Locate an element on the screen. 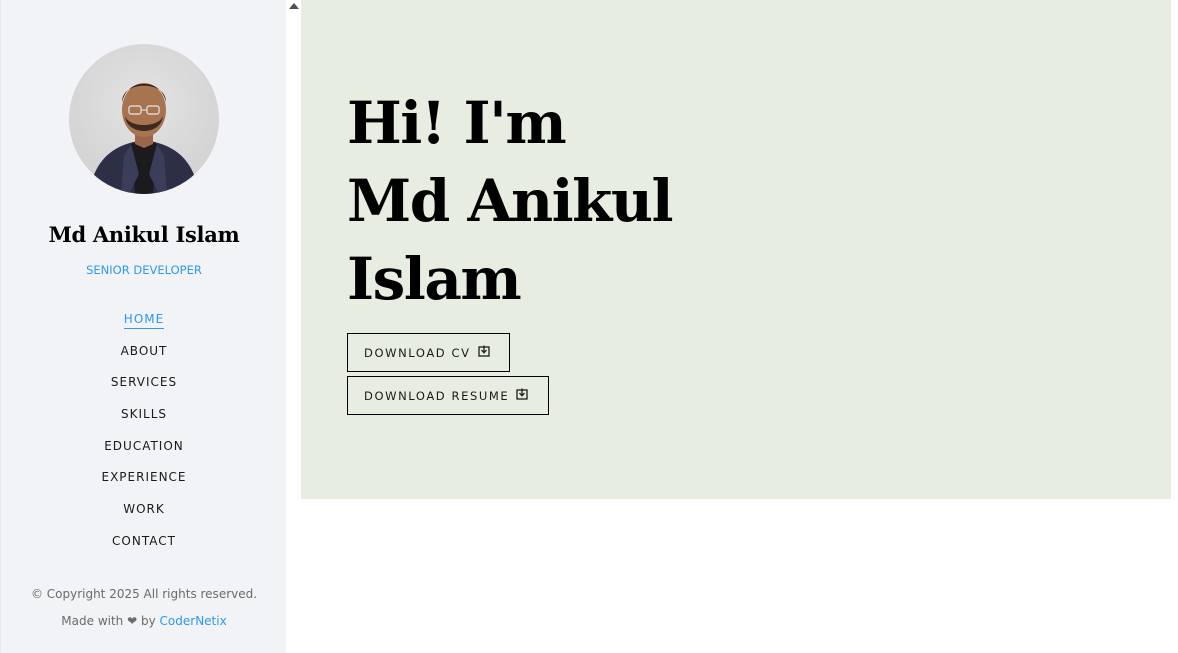  download-resume-button: DOWNLOAD RESUME is located at coordinates (448, 395).